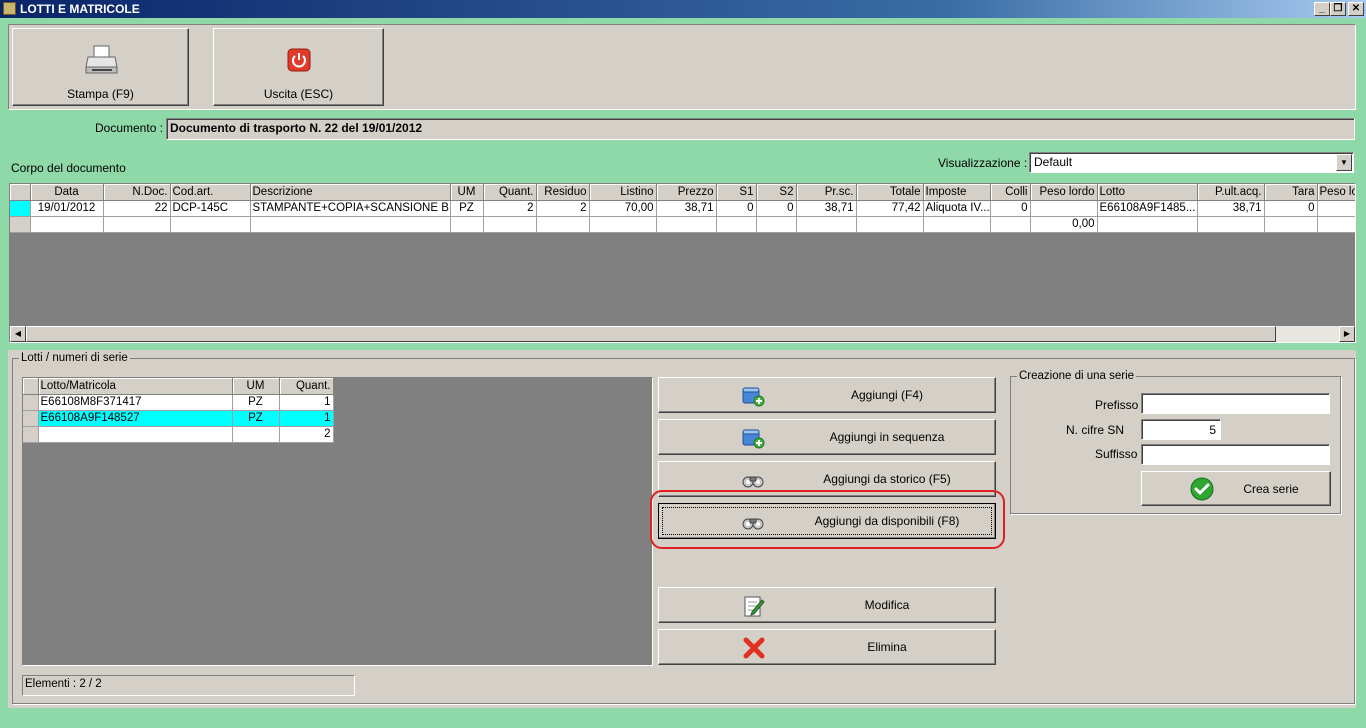 The height and width of the screenshot is (728, 1366). What do you see at coordinates (1356, 9) in the screenshot?
I see `close-button: ✕` at bounding box center [1356, 9].